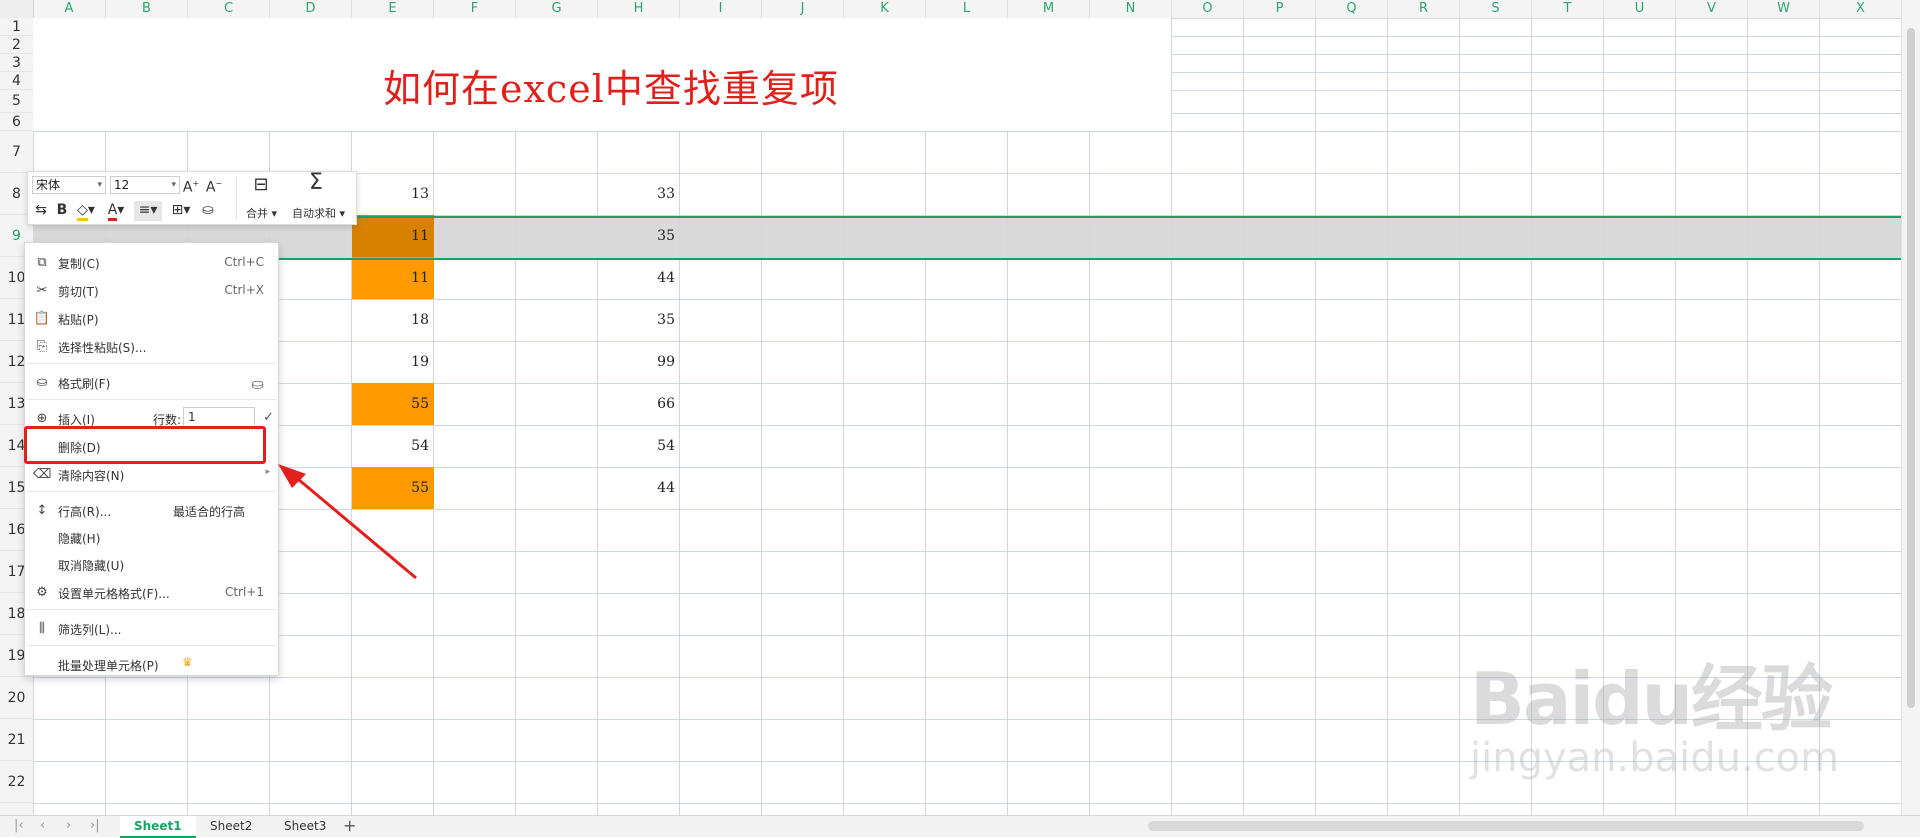 The width and height of the screenshot is (1920, 838). What do you see at coordinates (16, 740) in the screenshot?
I see `row-header-21: 21` at bounding box center [16, 740].